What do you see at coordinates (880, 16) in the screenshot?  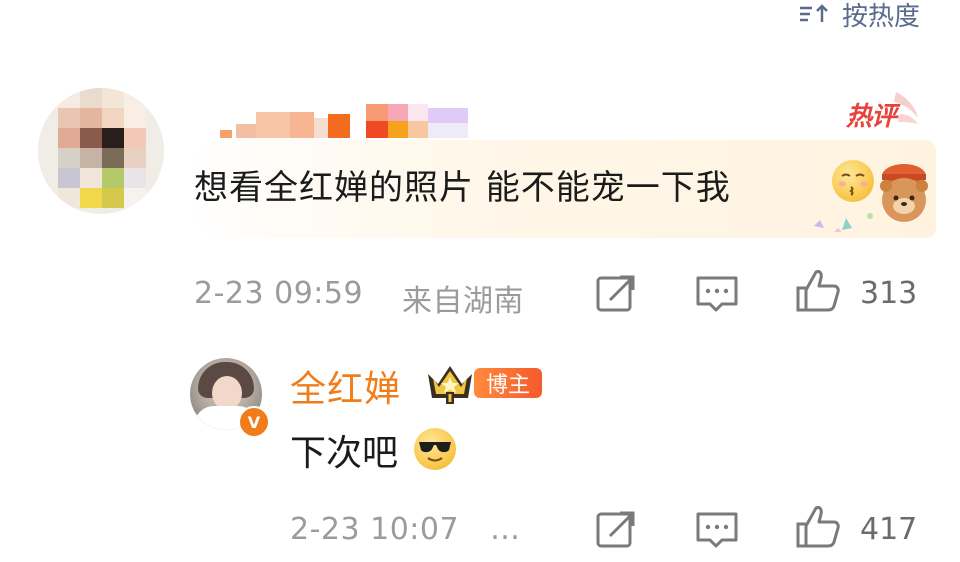 I see `sort-label: 按热度` at bounding box center [880, 16].